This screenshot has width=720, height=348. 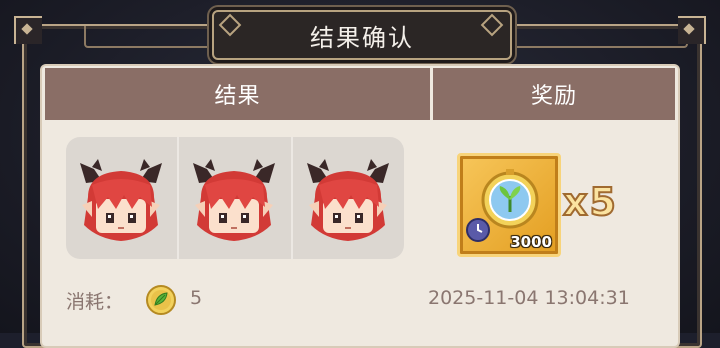 I want to click on reward-item: 3000, so click(x=509, y=205).